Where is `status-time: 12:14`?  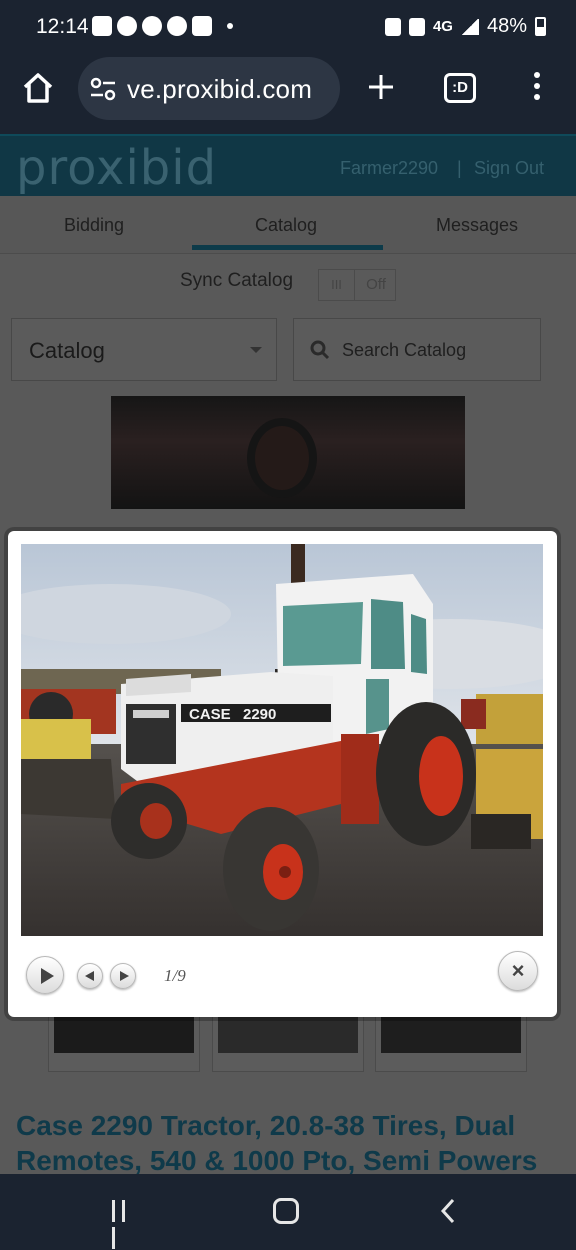
status-time: 12:14 is located at coordinates (62, 26).